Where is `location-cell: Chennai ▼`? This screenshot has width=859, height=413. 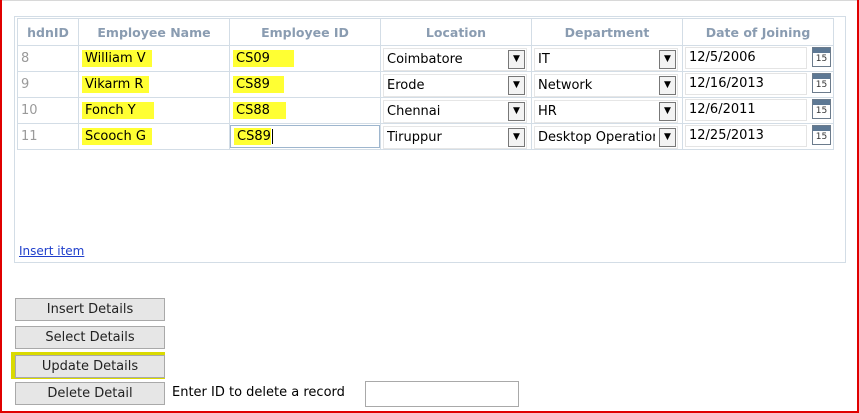 location-cell: Chennai ▼ is located at coordinates (456, 110).